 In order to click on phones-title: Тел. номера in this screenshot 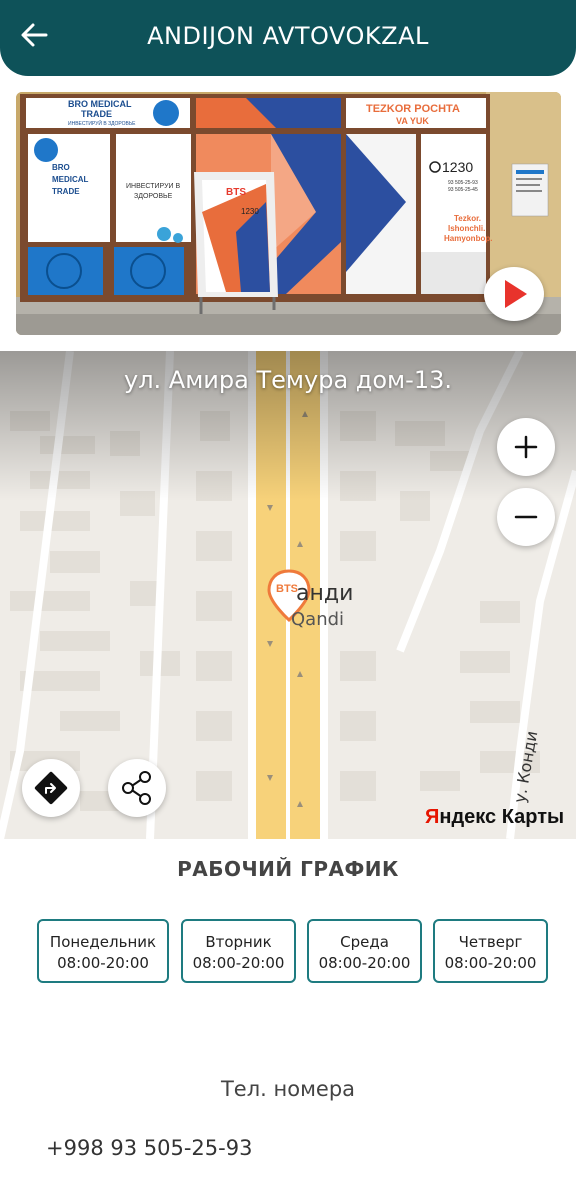, I will do `click(288, 1089)`.